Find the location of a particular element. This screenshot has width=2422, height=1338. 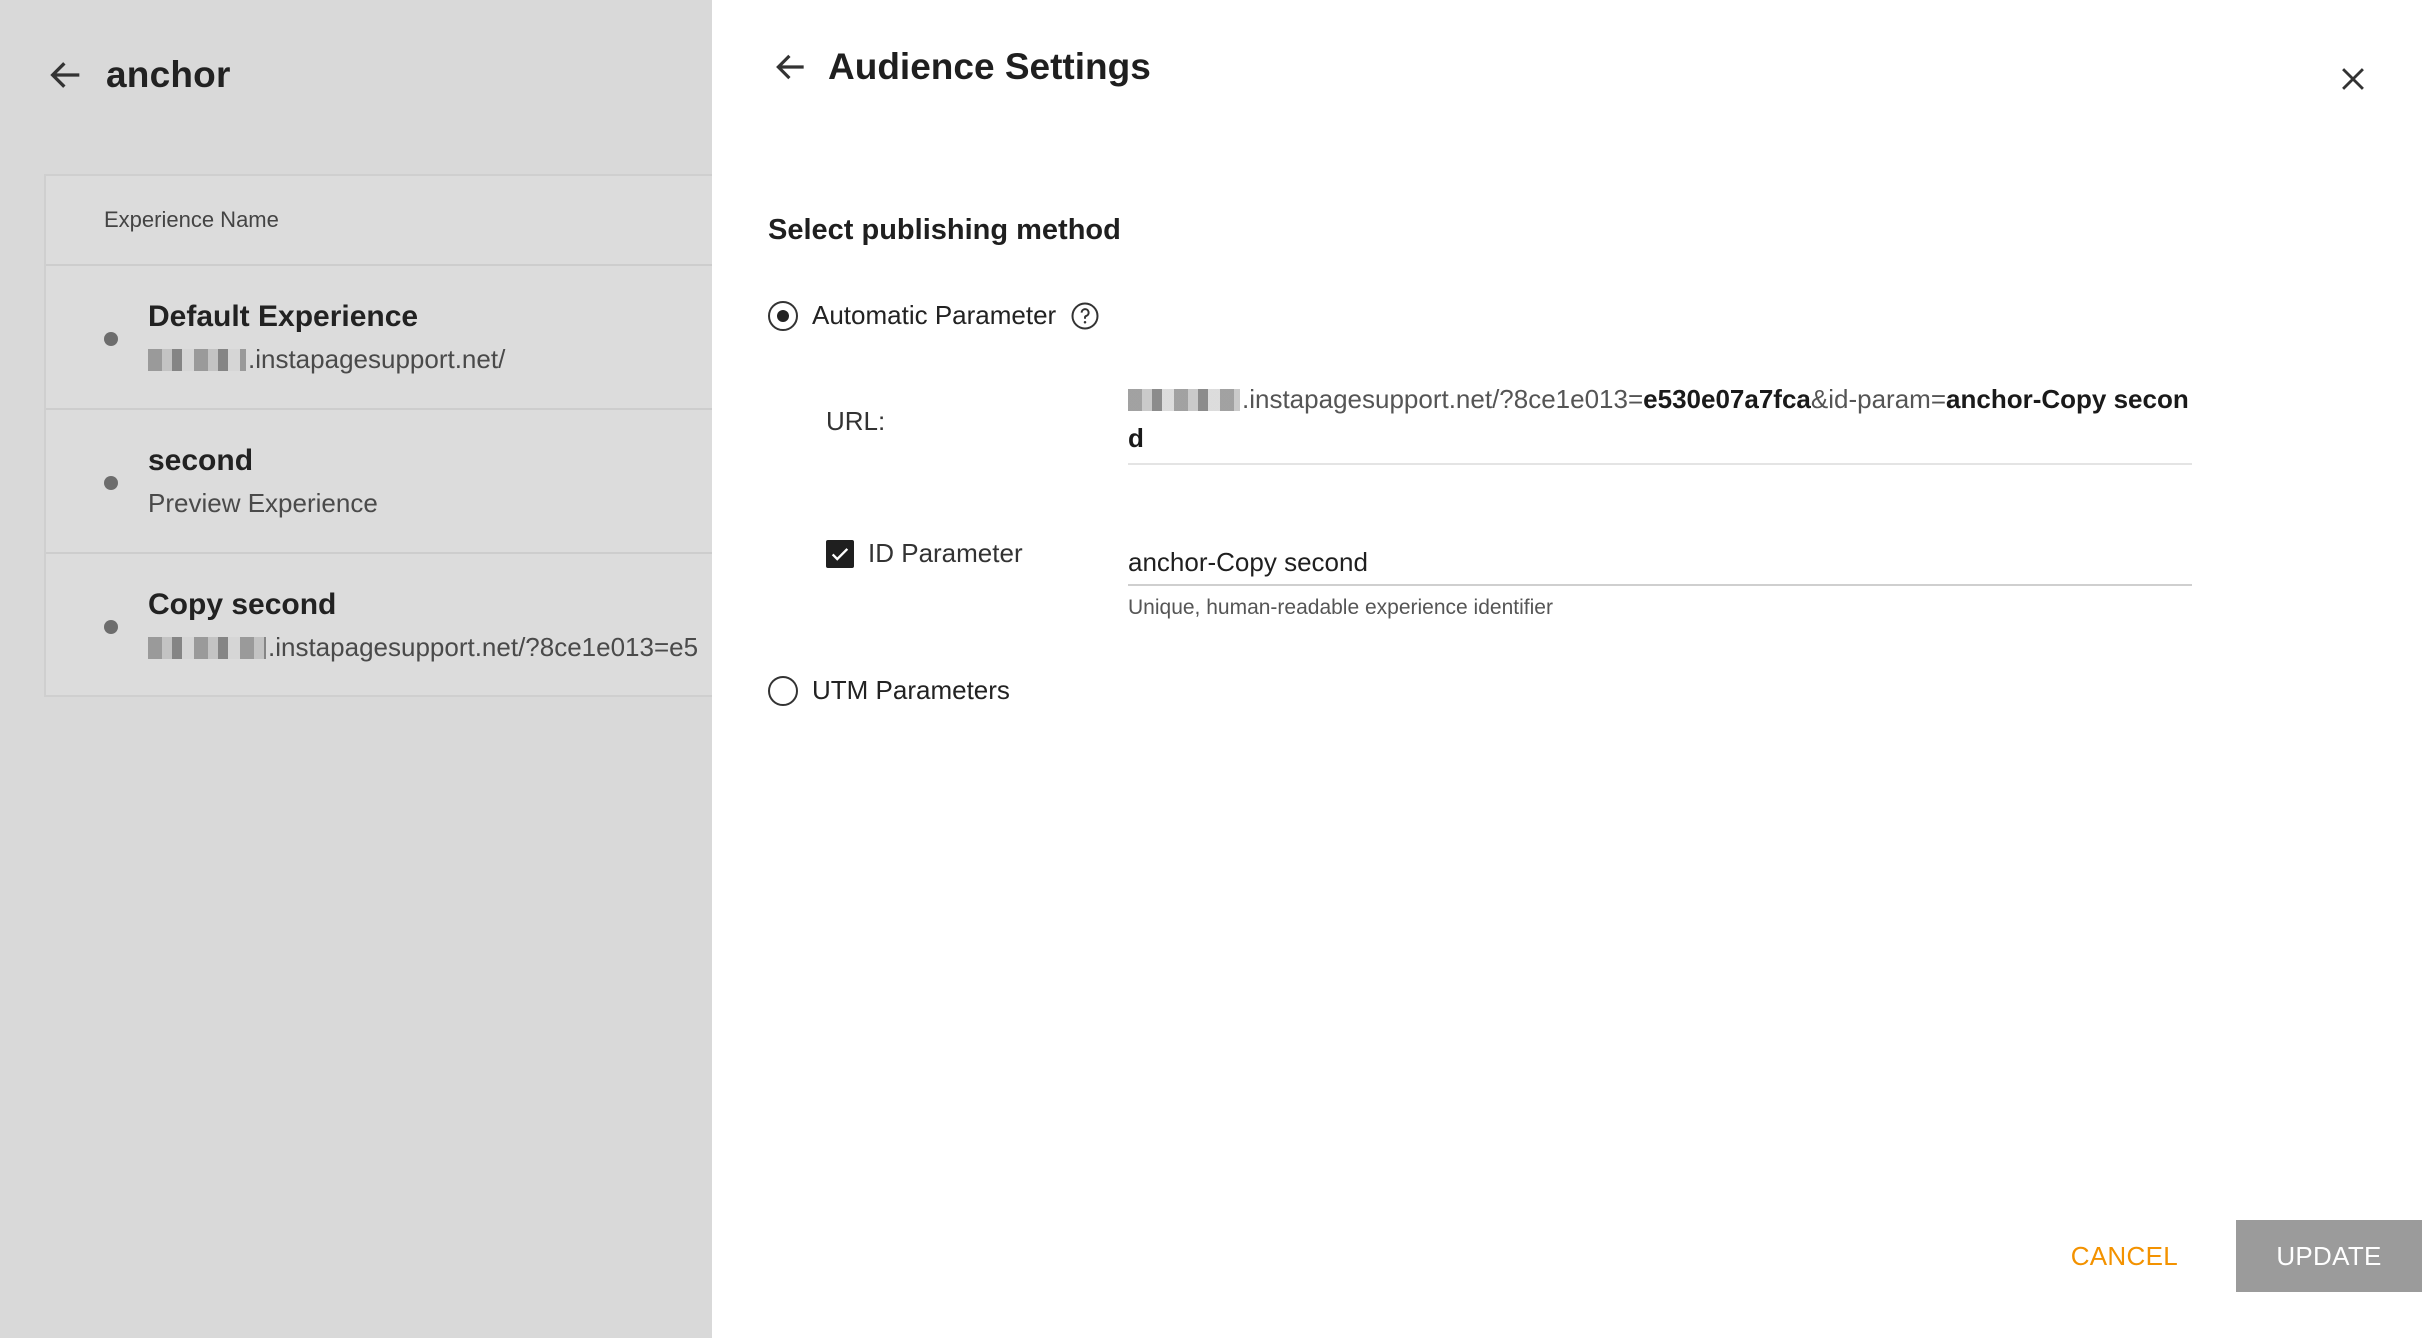

experience-url-text: .instapagesupport.net/ is located at coordinates (377, 359).